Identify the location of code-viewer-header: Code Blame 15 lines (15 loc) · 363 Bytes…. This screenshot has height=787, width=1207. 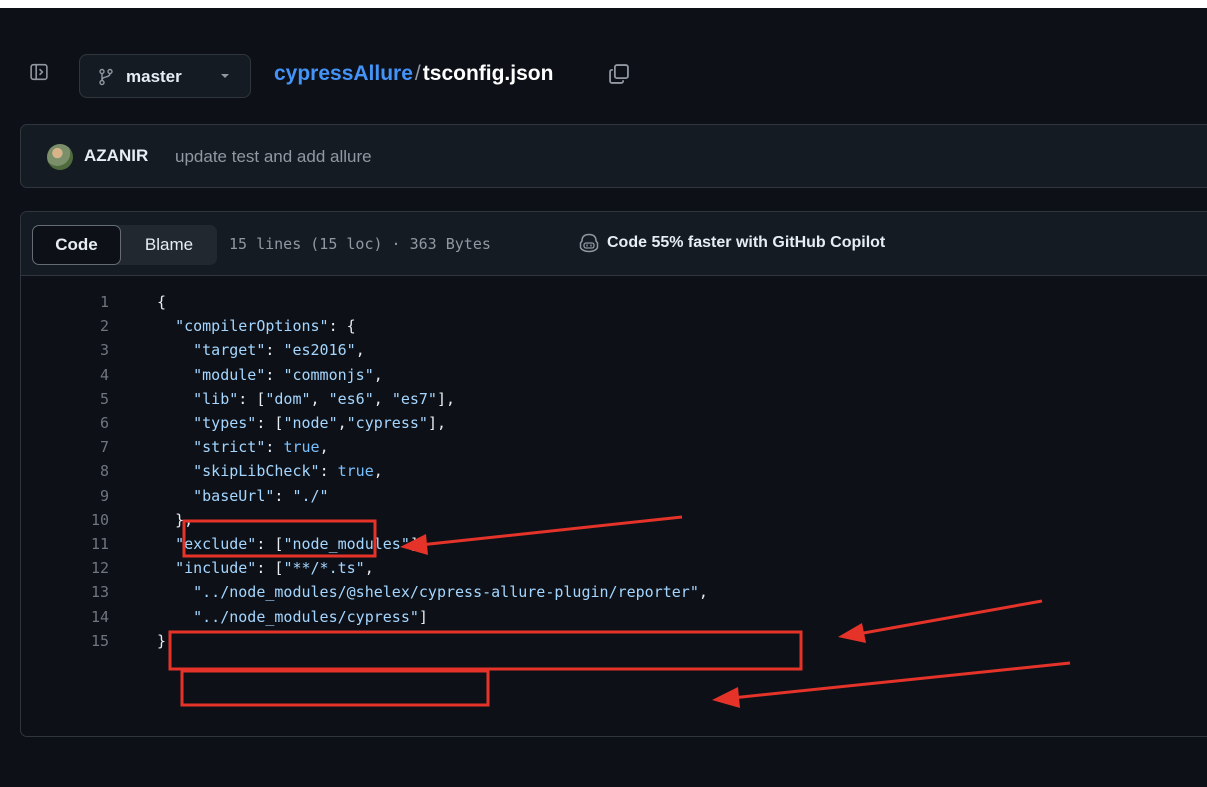
(614, 244).